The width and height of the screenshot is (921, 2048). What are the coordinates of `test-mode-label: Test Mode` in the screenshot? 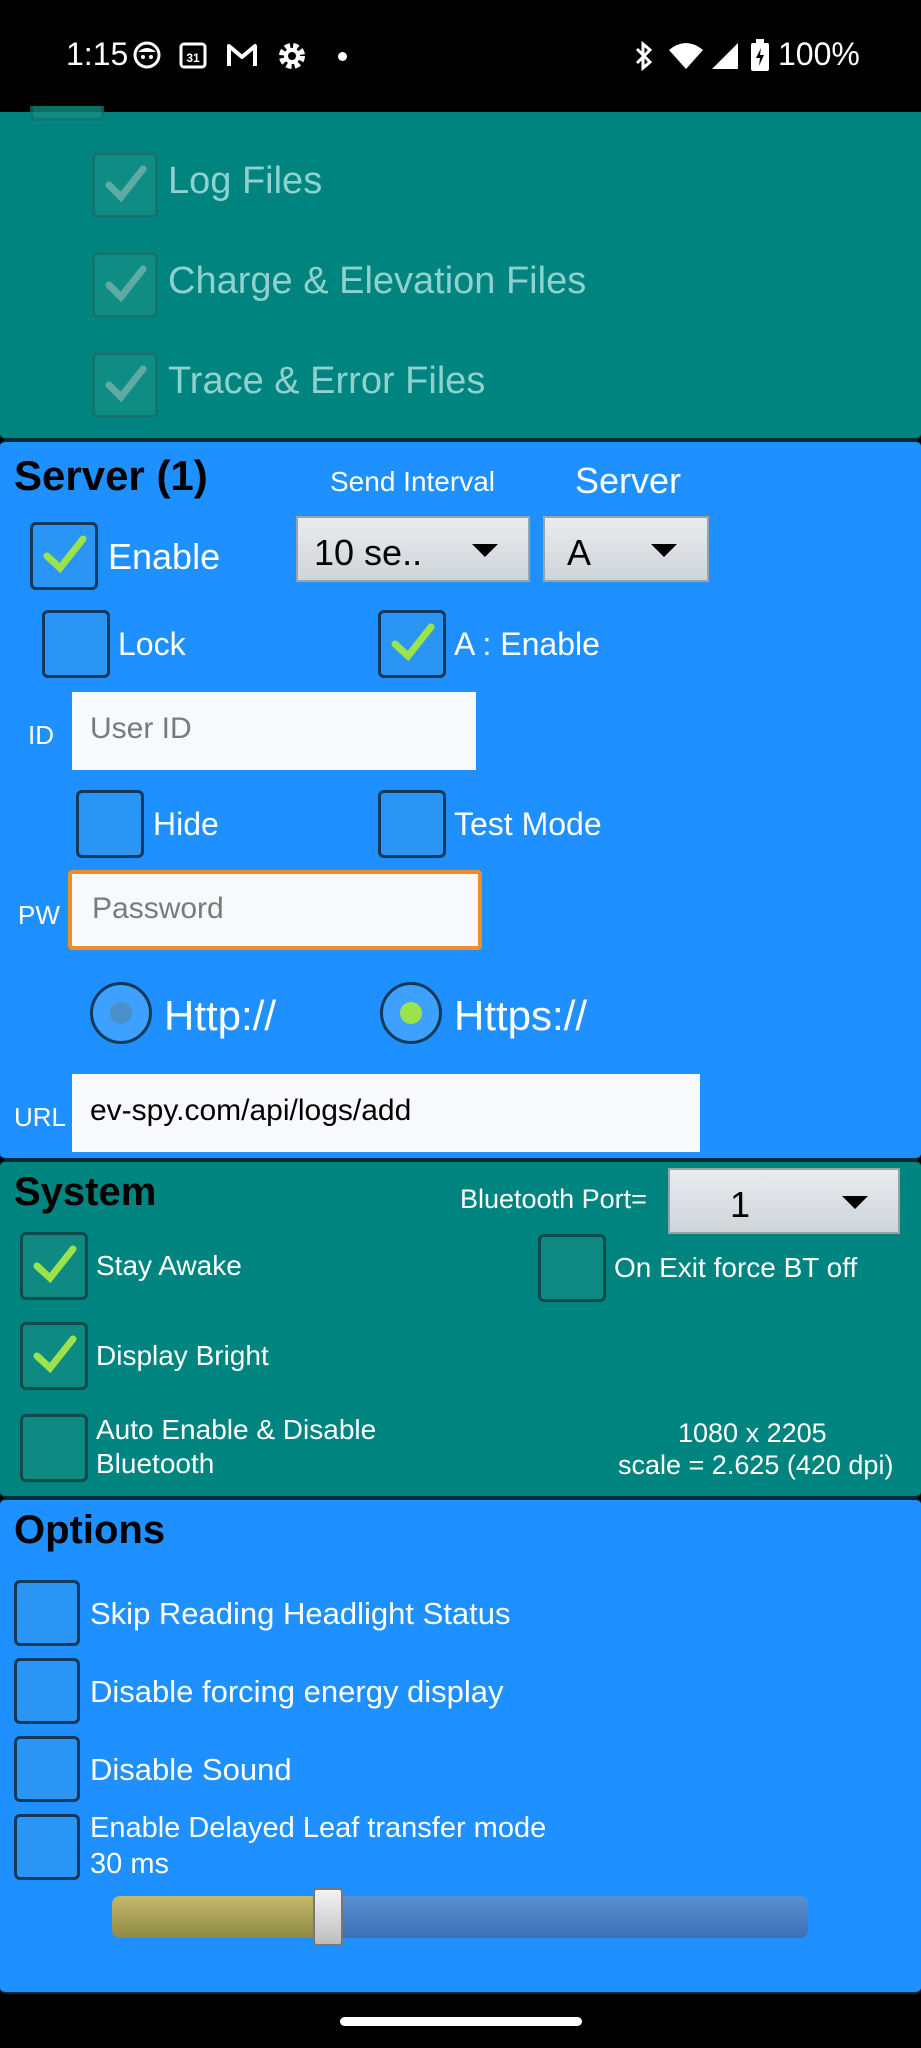 It's located at (528, 824).